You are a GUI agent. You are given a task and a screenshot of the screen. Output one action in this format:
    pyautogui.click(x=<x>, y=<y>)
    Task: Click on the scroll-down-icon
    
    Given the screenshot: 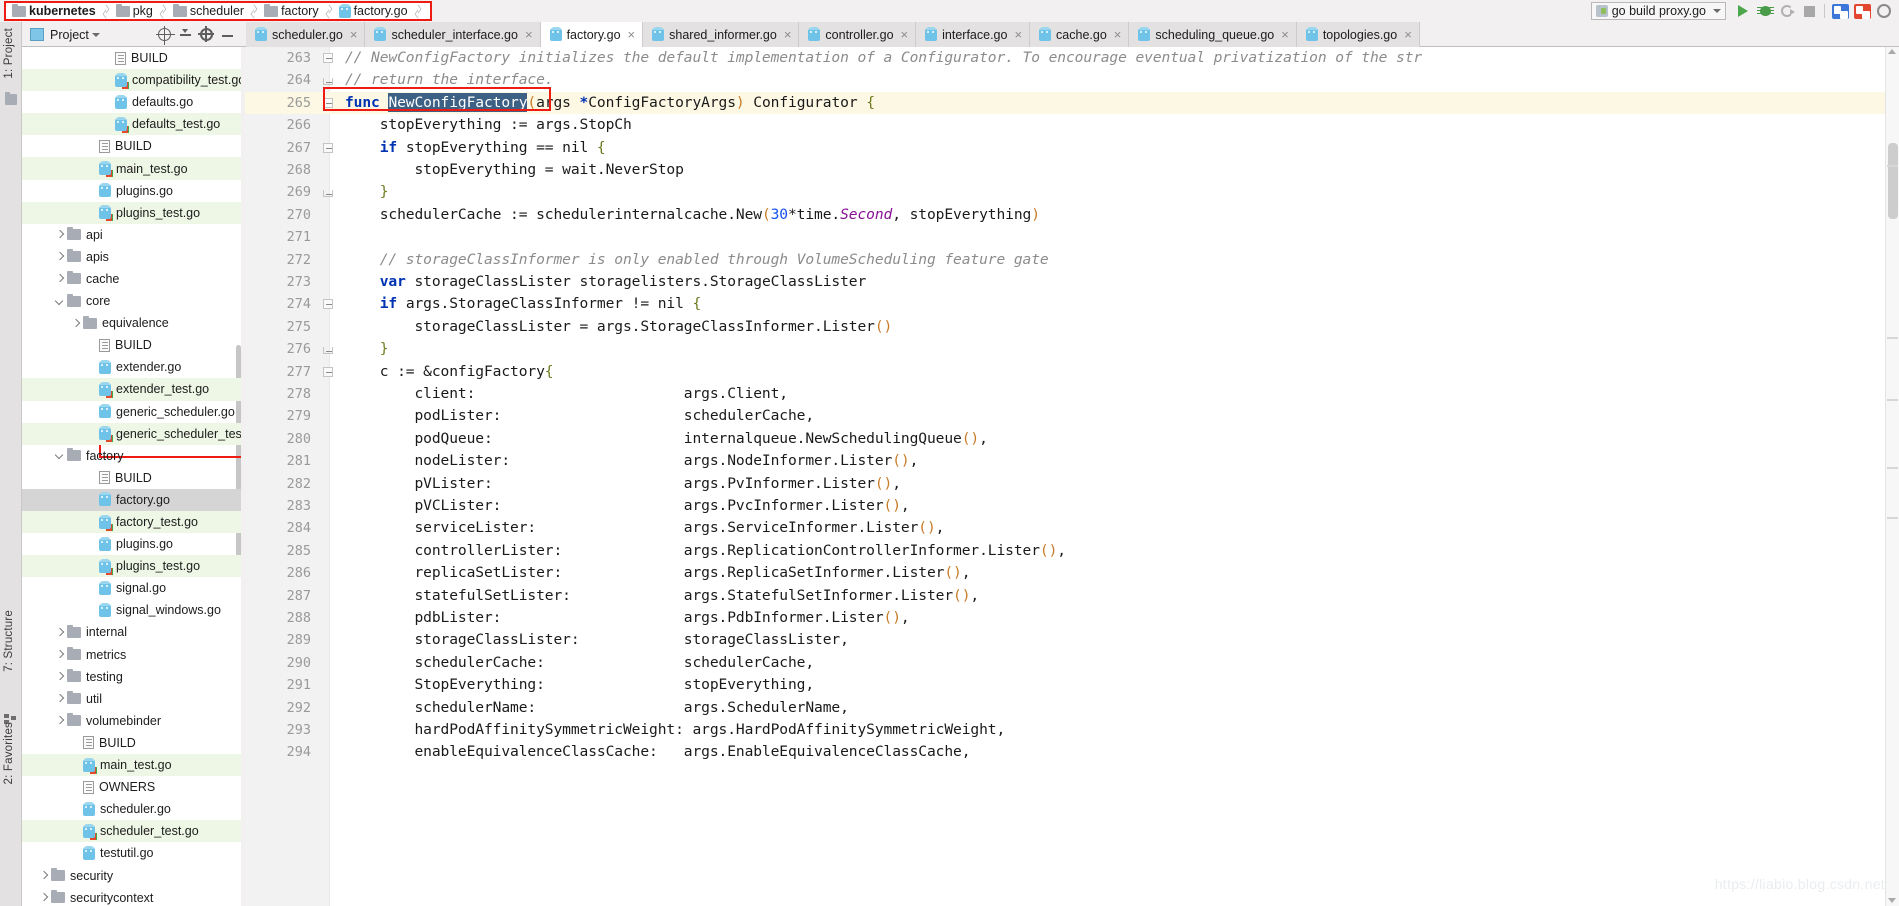 What is the action you would take?
    pyautogui.click(x=1892, y=901)
    